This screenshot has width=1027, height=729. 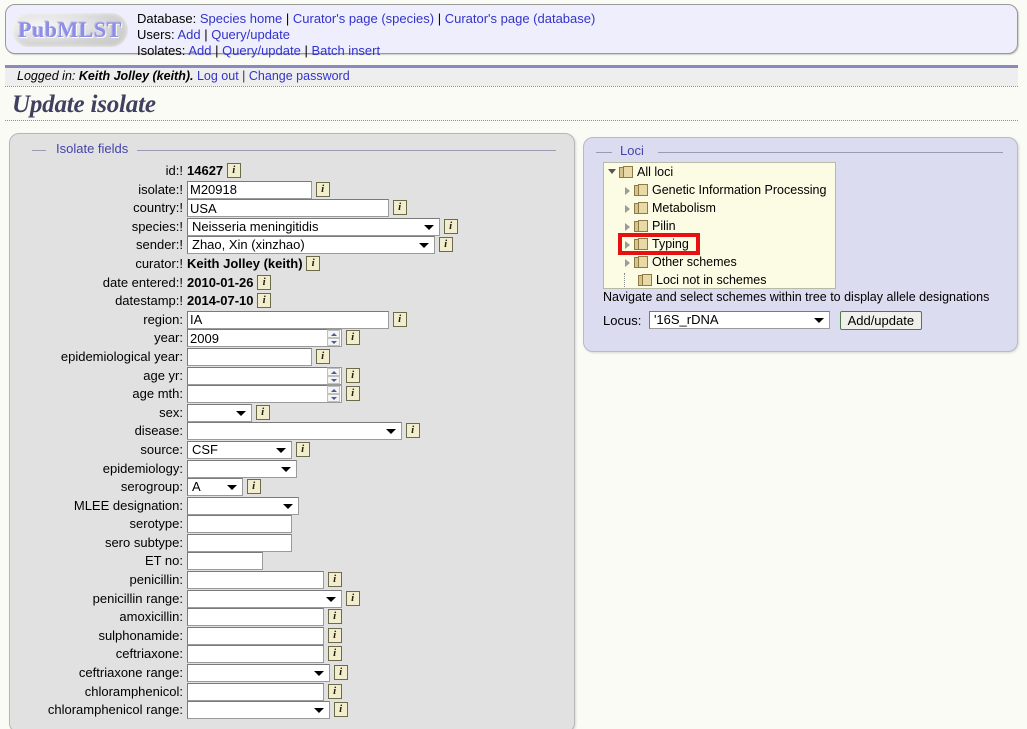 What do you see at coordinates (149, 654) in the screenshot?
I see `field-label: ceftriaxone:` at bounding box center [149, 654].